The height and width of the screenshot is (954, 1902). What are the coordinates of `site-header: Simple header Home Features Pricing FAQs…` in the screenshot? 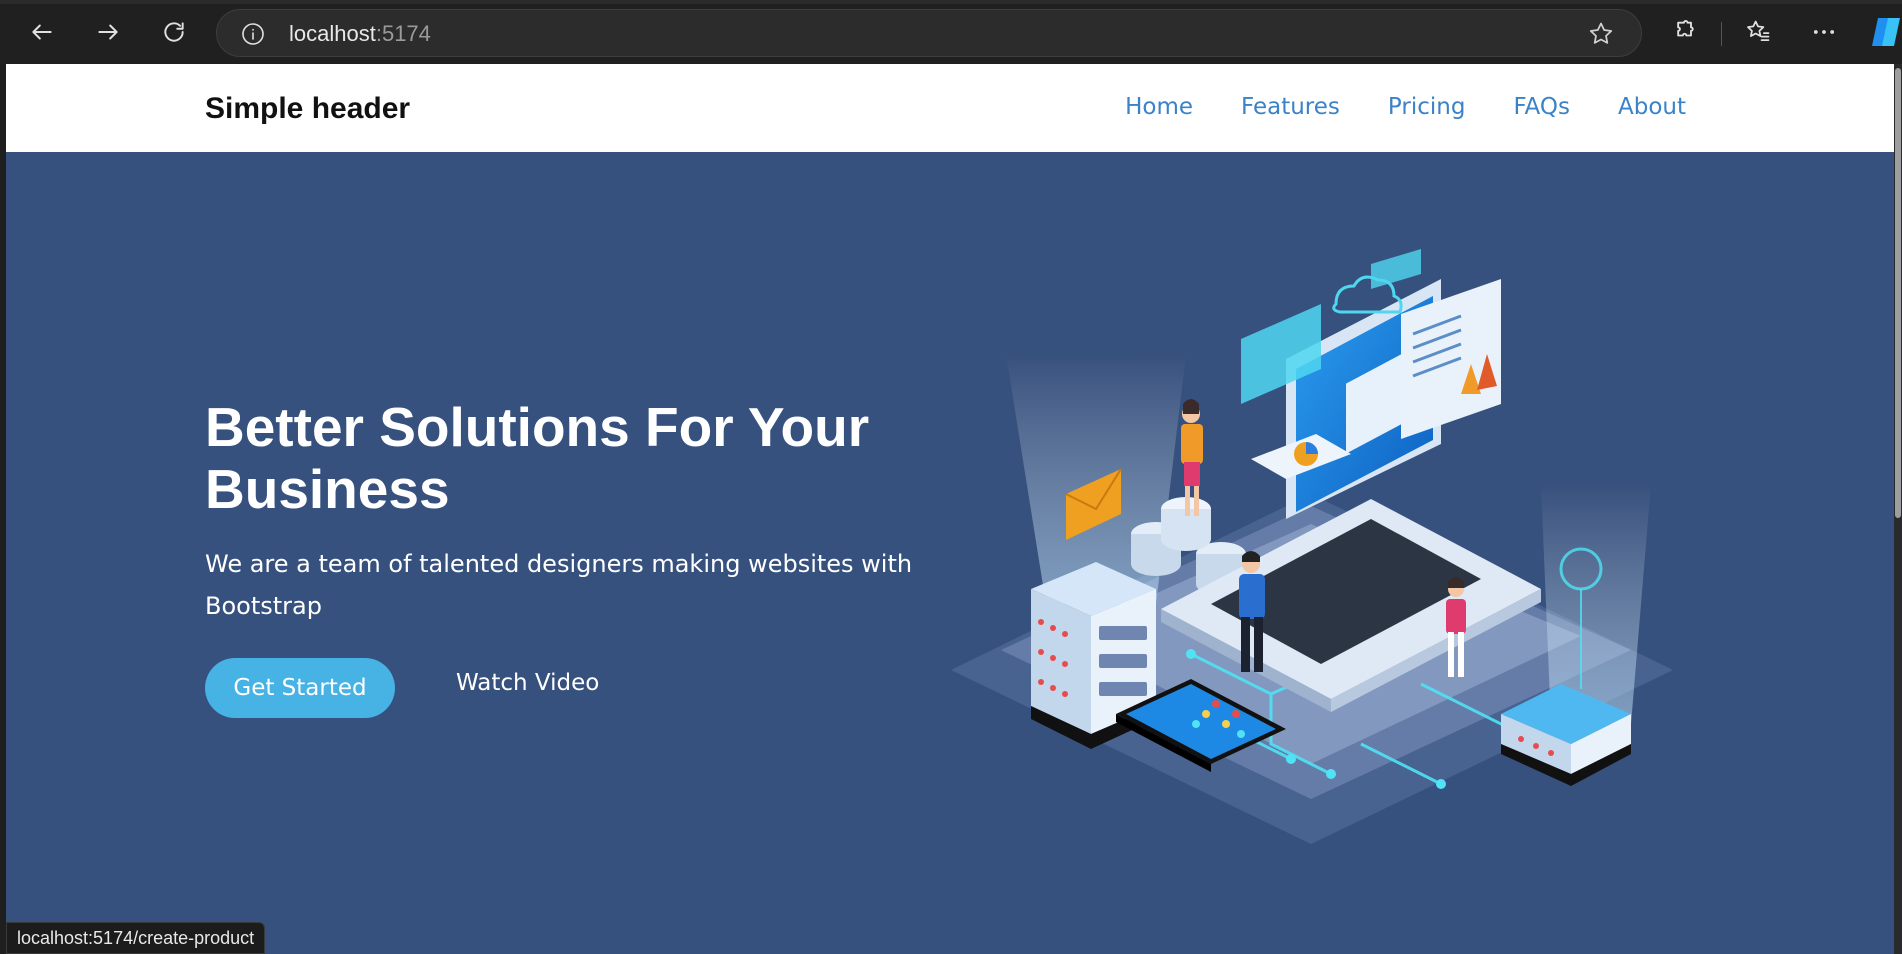 It's located at (950, 108).